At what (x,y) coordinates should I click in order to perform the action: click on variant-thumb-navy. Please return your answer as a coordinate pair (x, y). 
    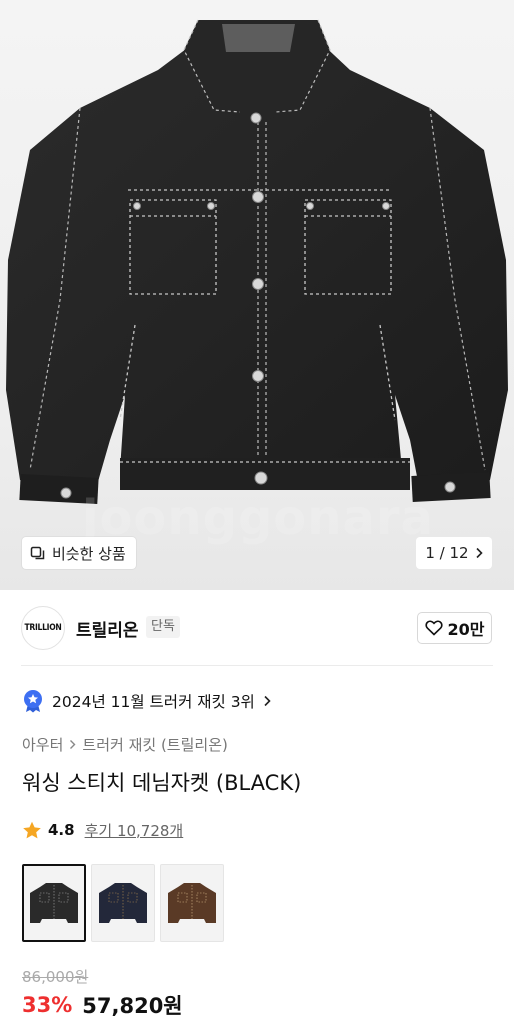
    Looking at the image, I should click on (123, 903).